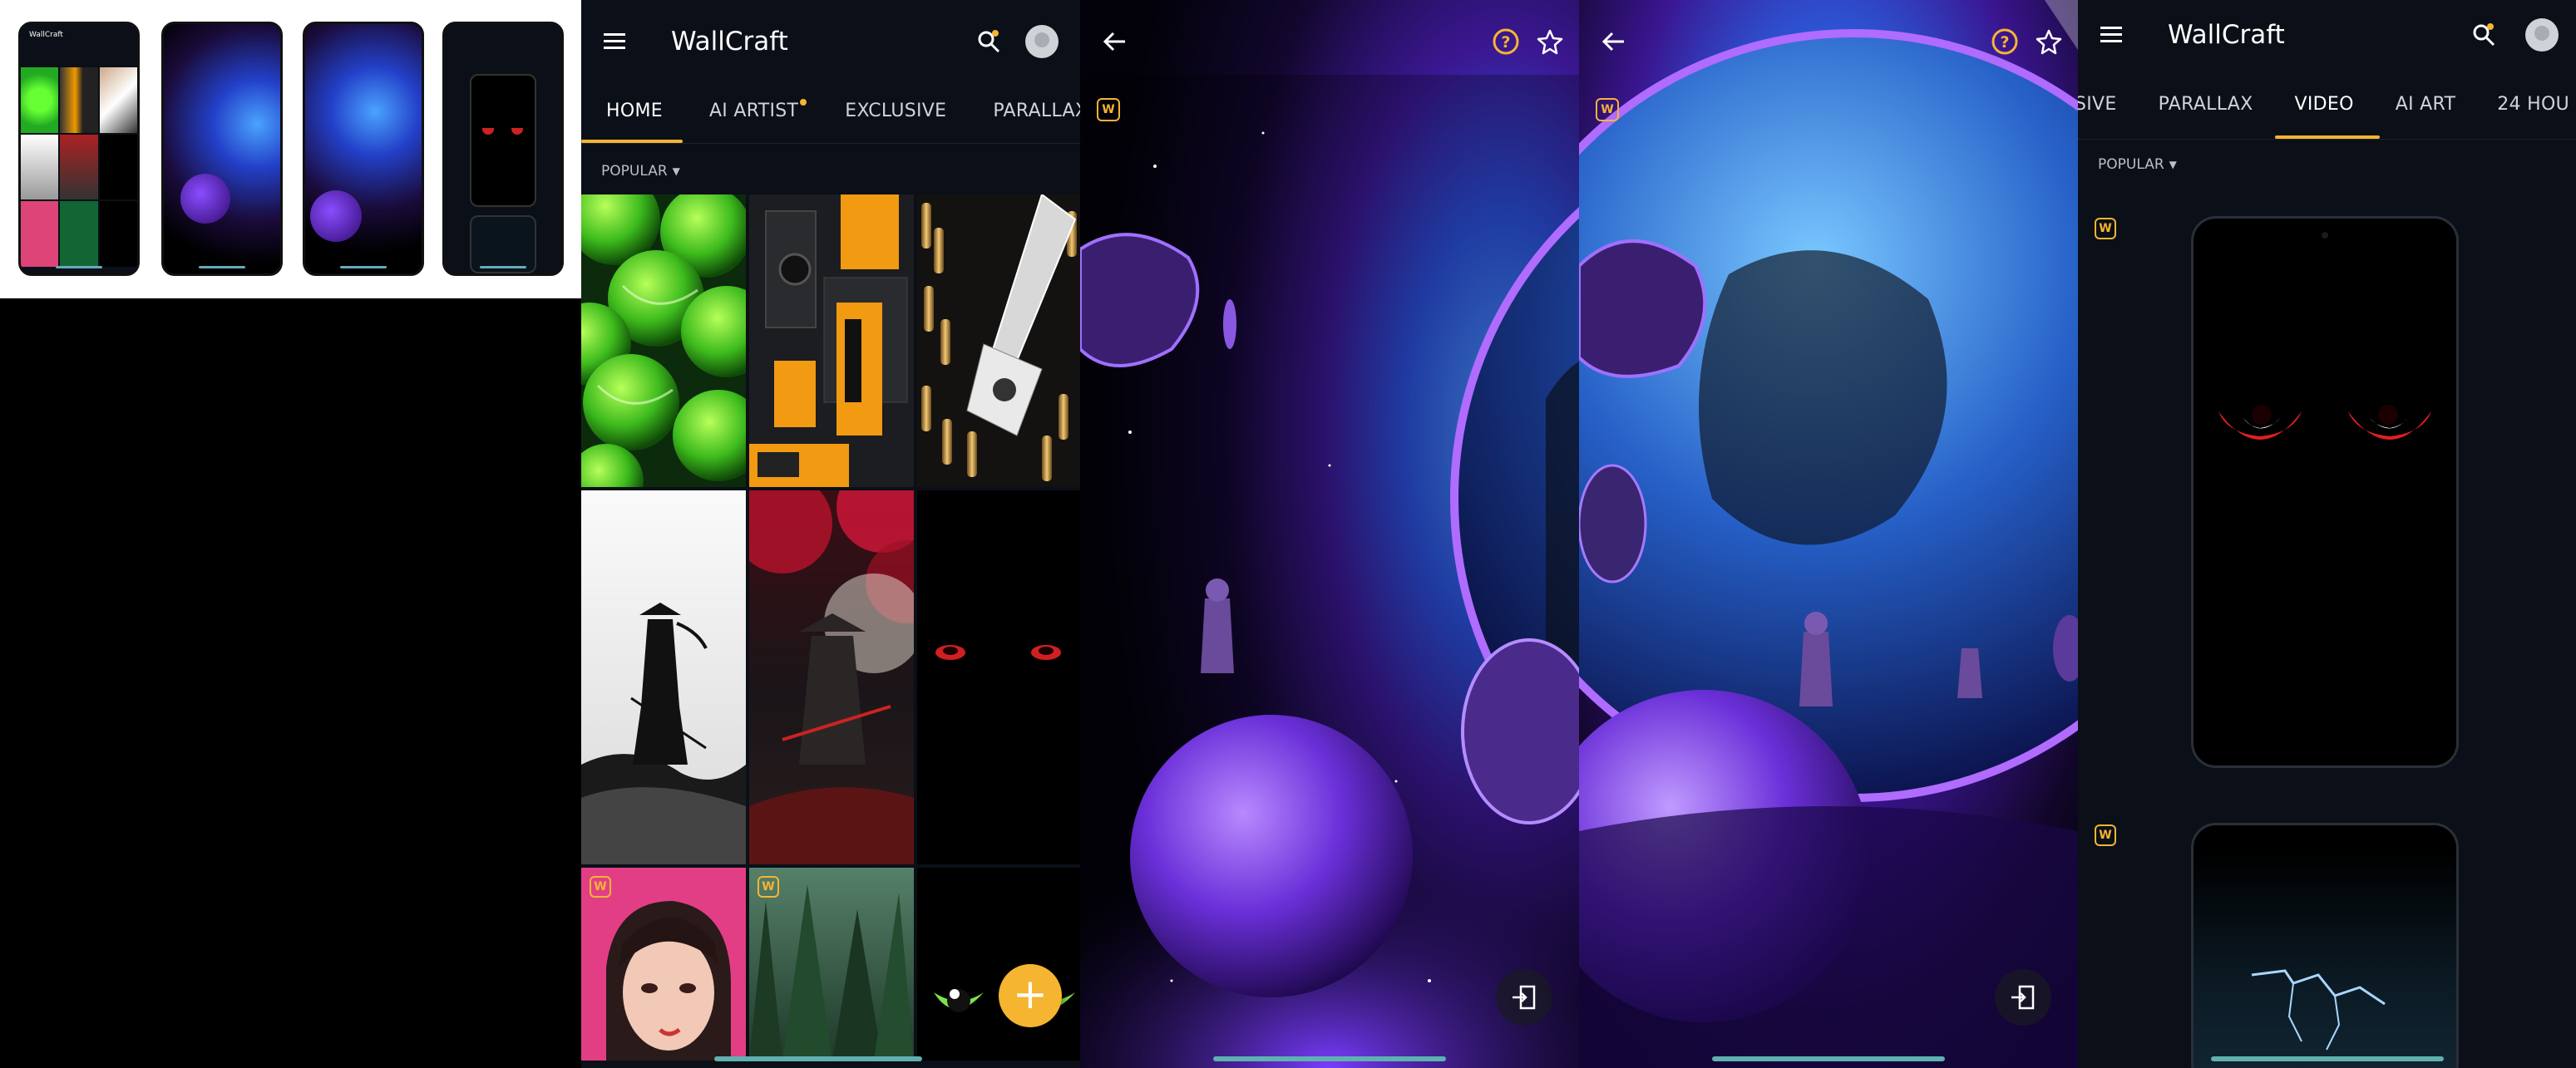 The width and height of the screenshot is (2576, 1068). What do you see at coordinates (753, 110) in the screenshot?
I see `tab-ai-artist-label: AI ARTIST` at bounding box center [753, 110].